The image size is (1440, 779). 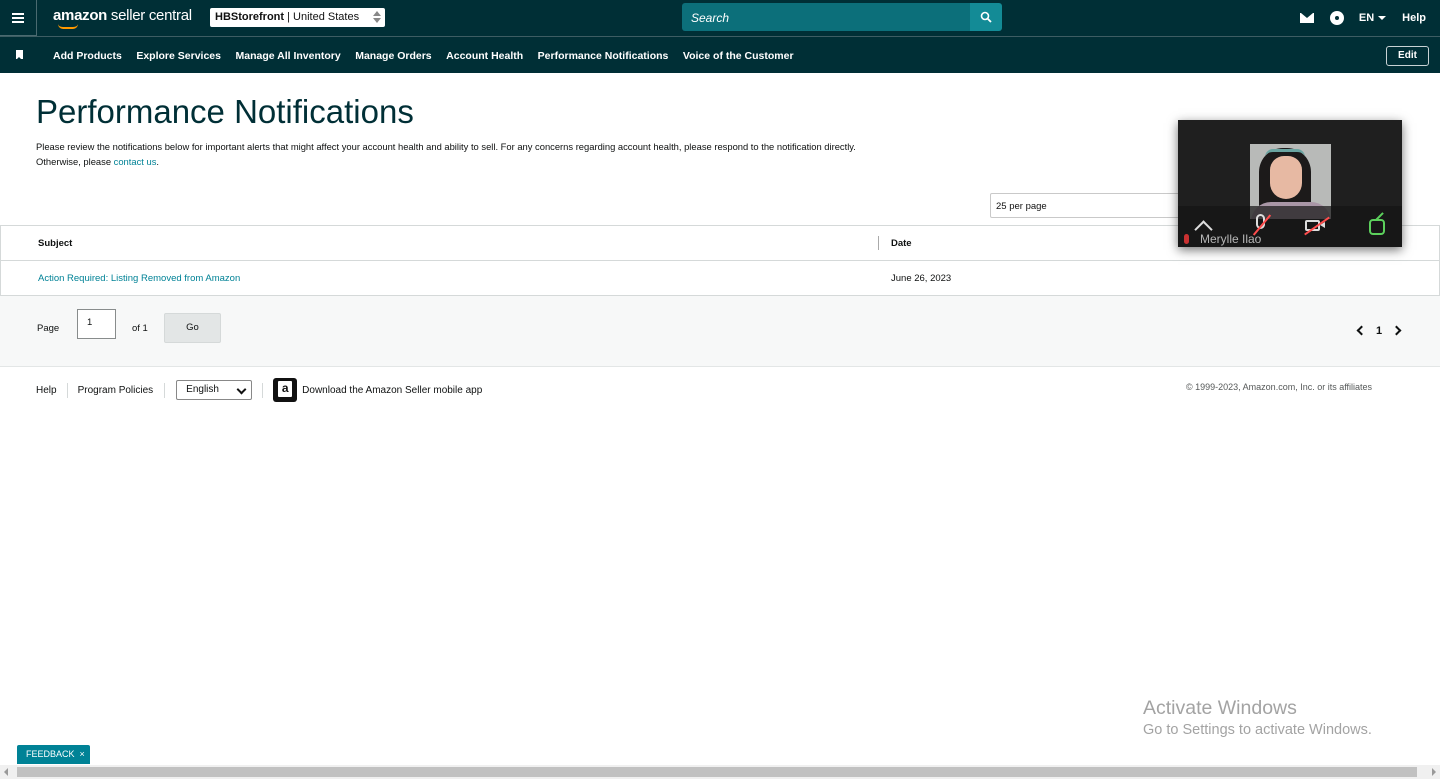 What do you see at coordinates (18, 18) in the screenshot?
I see `hamburger-icon` at bounding box center [18, 18].